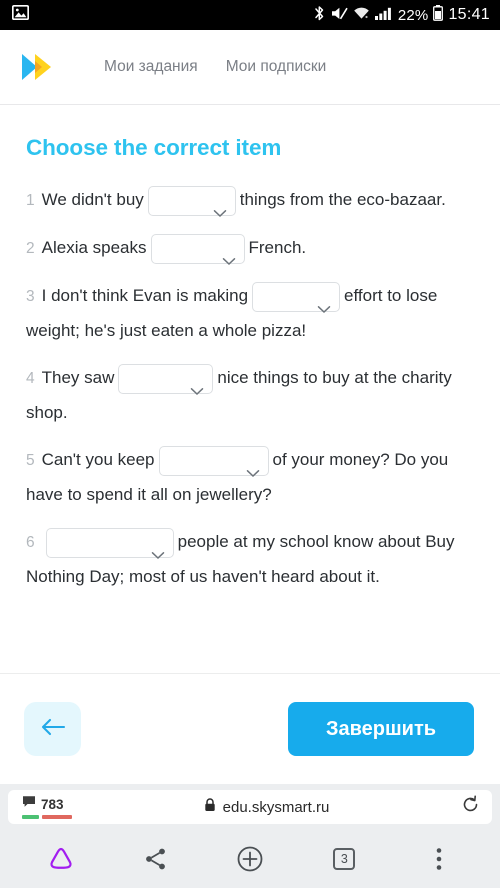  I want to click on wifi-icon, so click(361, 15).